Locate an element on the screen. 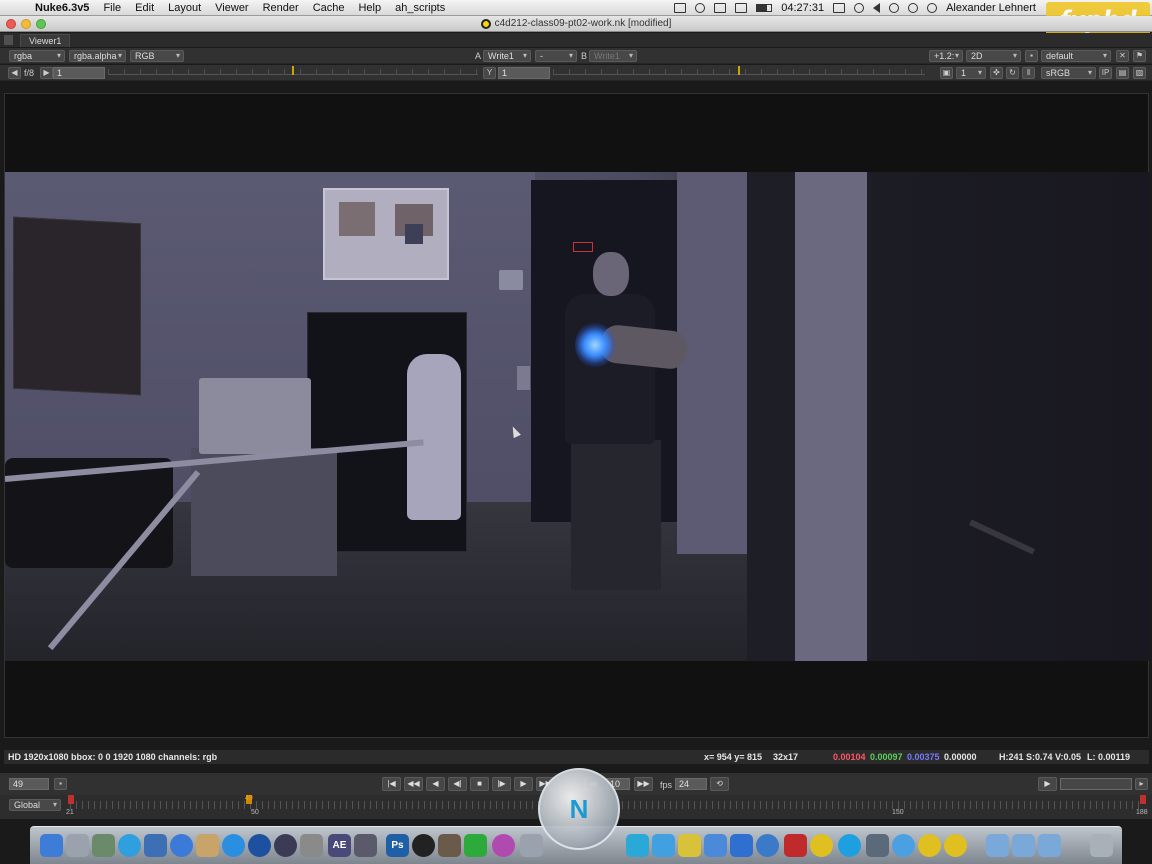 This screenshot has height=864, width=1152. skip-forward-button: ▶▶ is located at coordinates (643, 784).